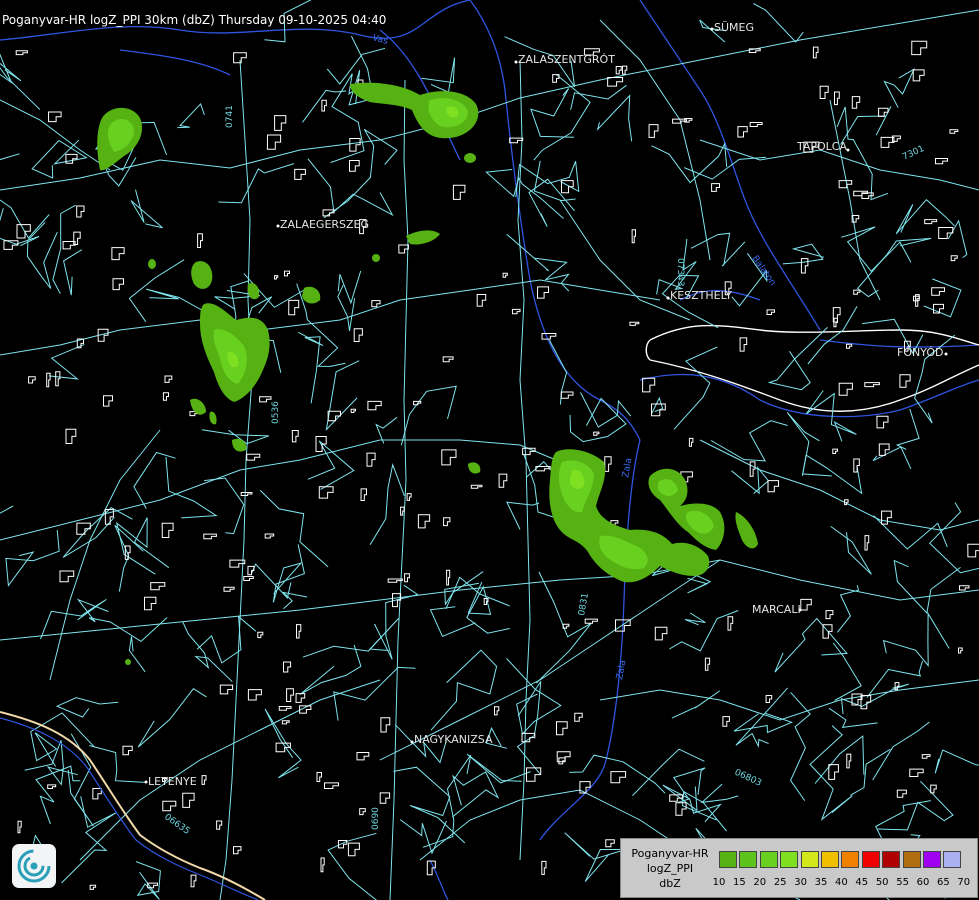 This screenshot has height=900, width=979. I want to click on town-label-letenye: LETENYE, so click(172, 781).